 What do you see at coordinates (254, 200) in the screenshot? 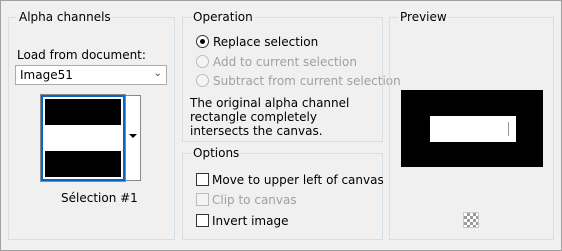
I see `clip-to-canvas-label: Clip to canvas` at bounding box center [254, 200].